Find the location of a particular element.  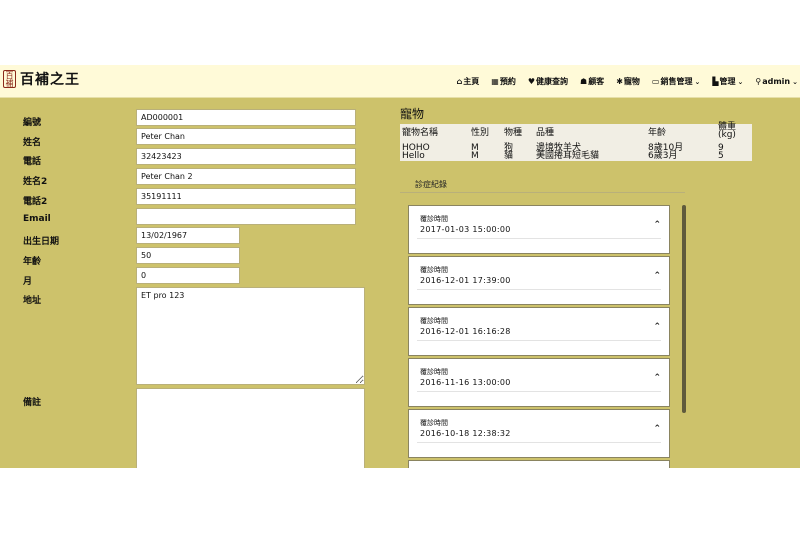

label-dob: 出生日期 is located at coordinates (41, 242).